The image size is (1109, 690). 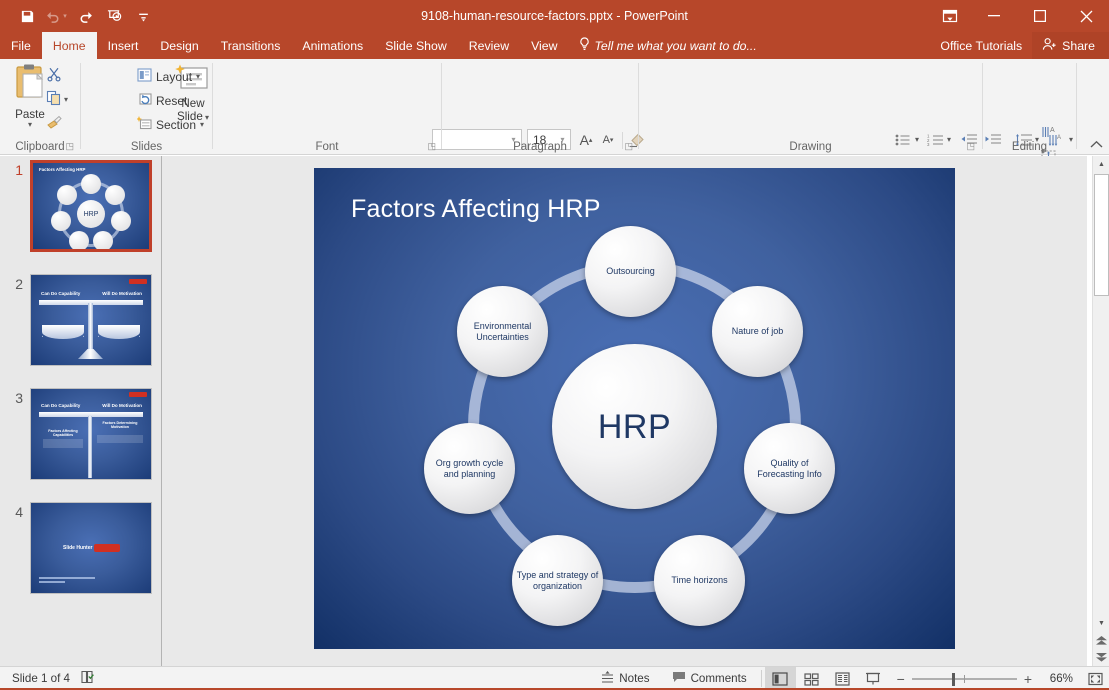 What do you see at coordinates (40, 107) in the screenshot?
I see `ribbon-group-clipboard: Paste ▾ ▾ Clipboard ◳` at bounding box center [40, 107].